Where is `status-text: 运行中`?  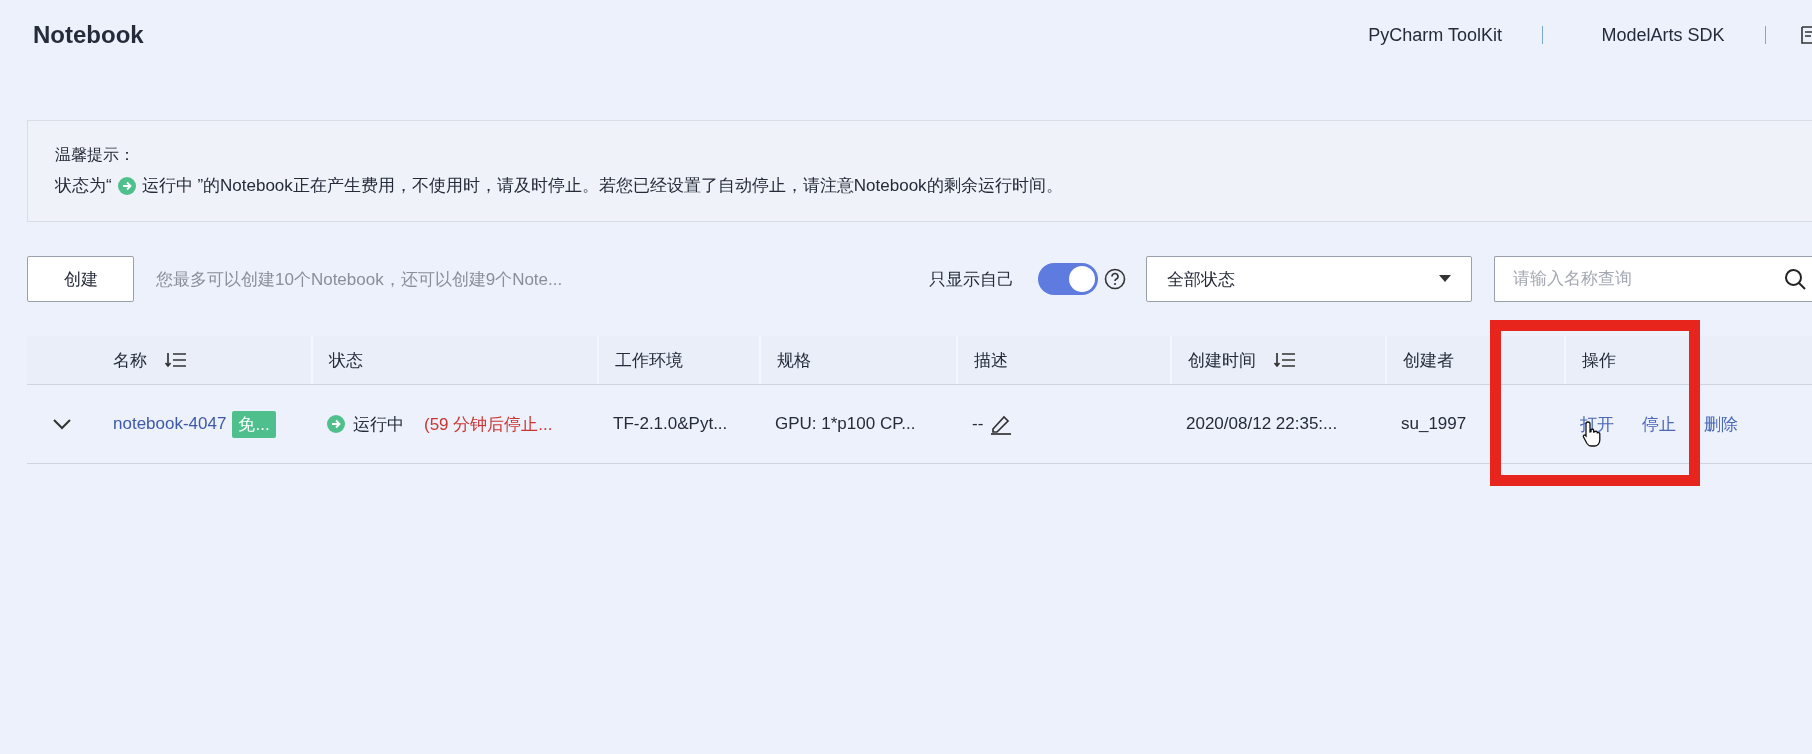 status-text: 运行中 is located at coordinates (378, 424).